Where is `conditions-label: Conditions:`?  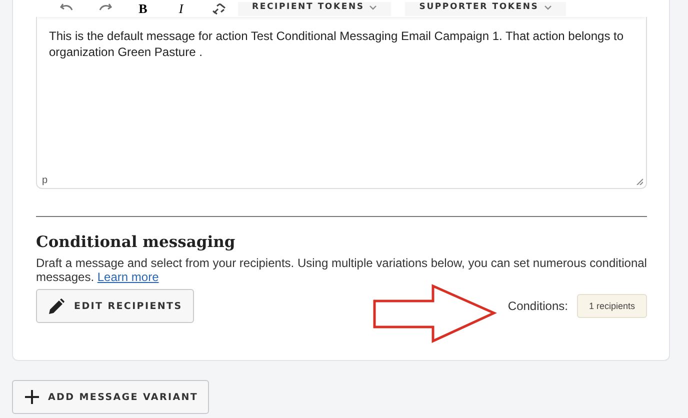 conditions-label: Conditions: is located at coordinates (538, 306).